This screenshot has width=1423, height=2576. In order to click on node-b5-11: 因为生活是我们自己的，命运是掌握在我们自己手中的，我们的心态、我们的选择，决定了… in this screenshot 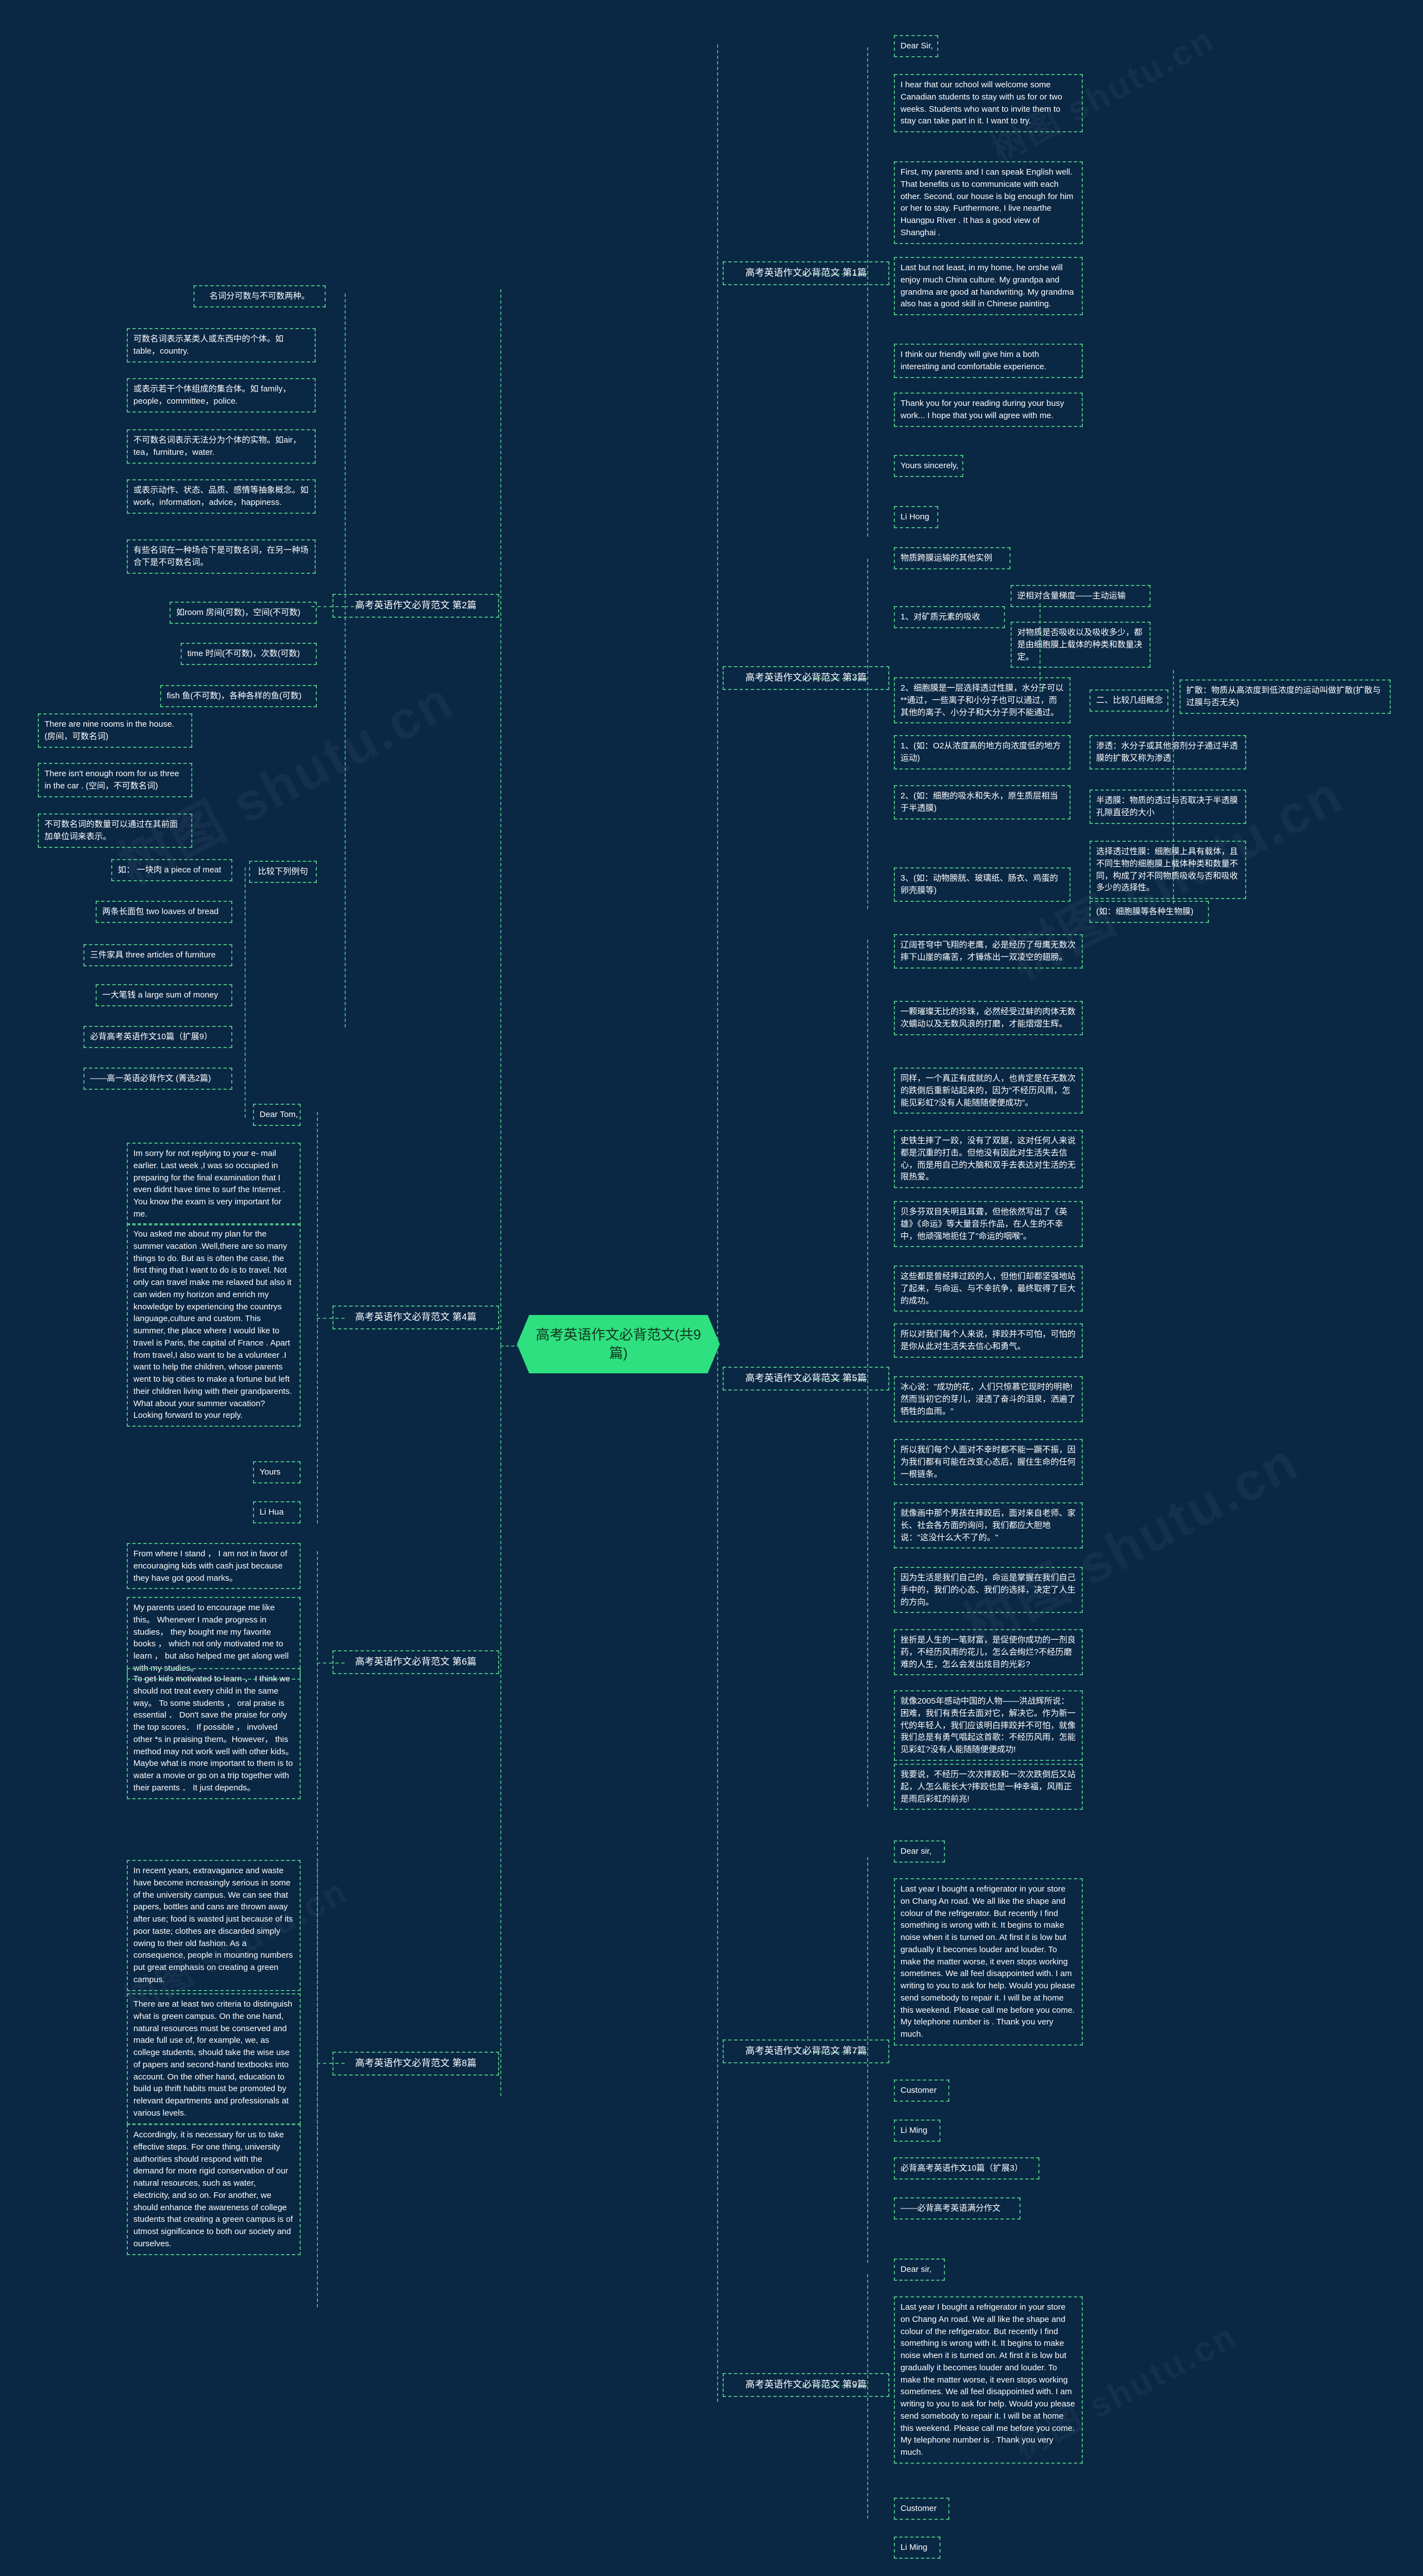, I will do `click(988, 1590)`.